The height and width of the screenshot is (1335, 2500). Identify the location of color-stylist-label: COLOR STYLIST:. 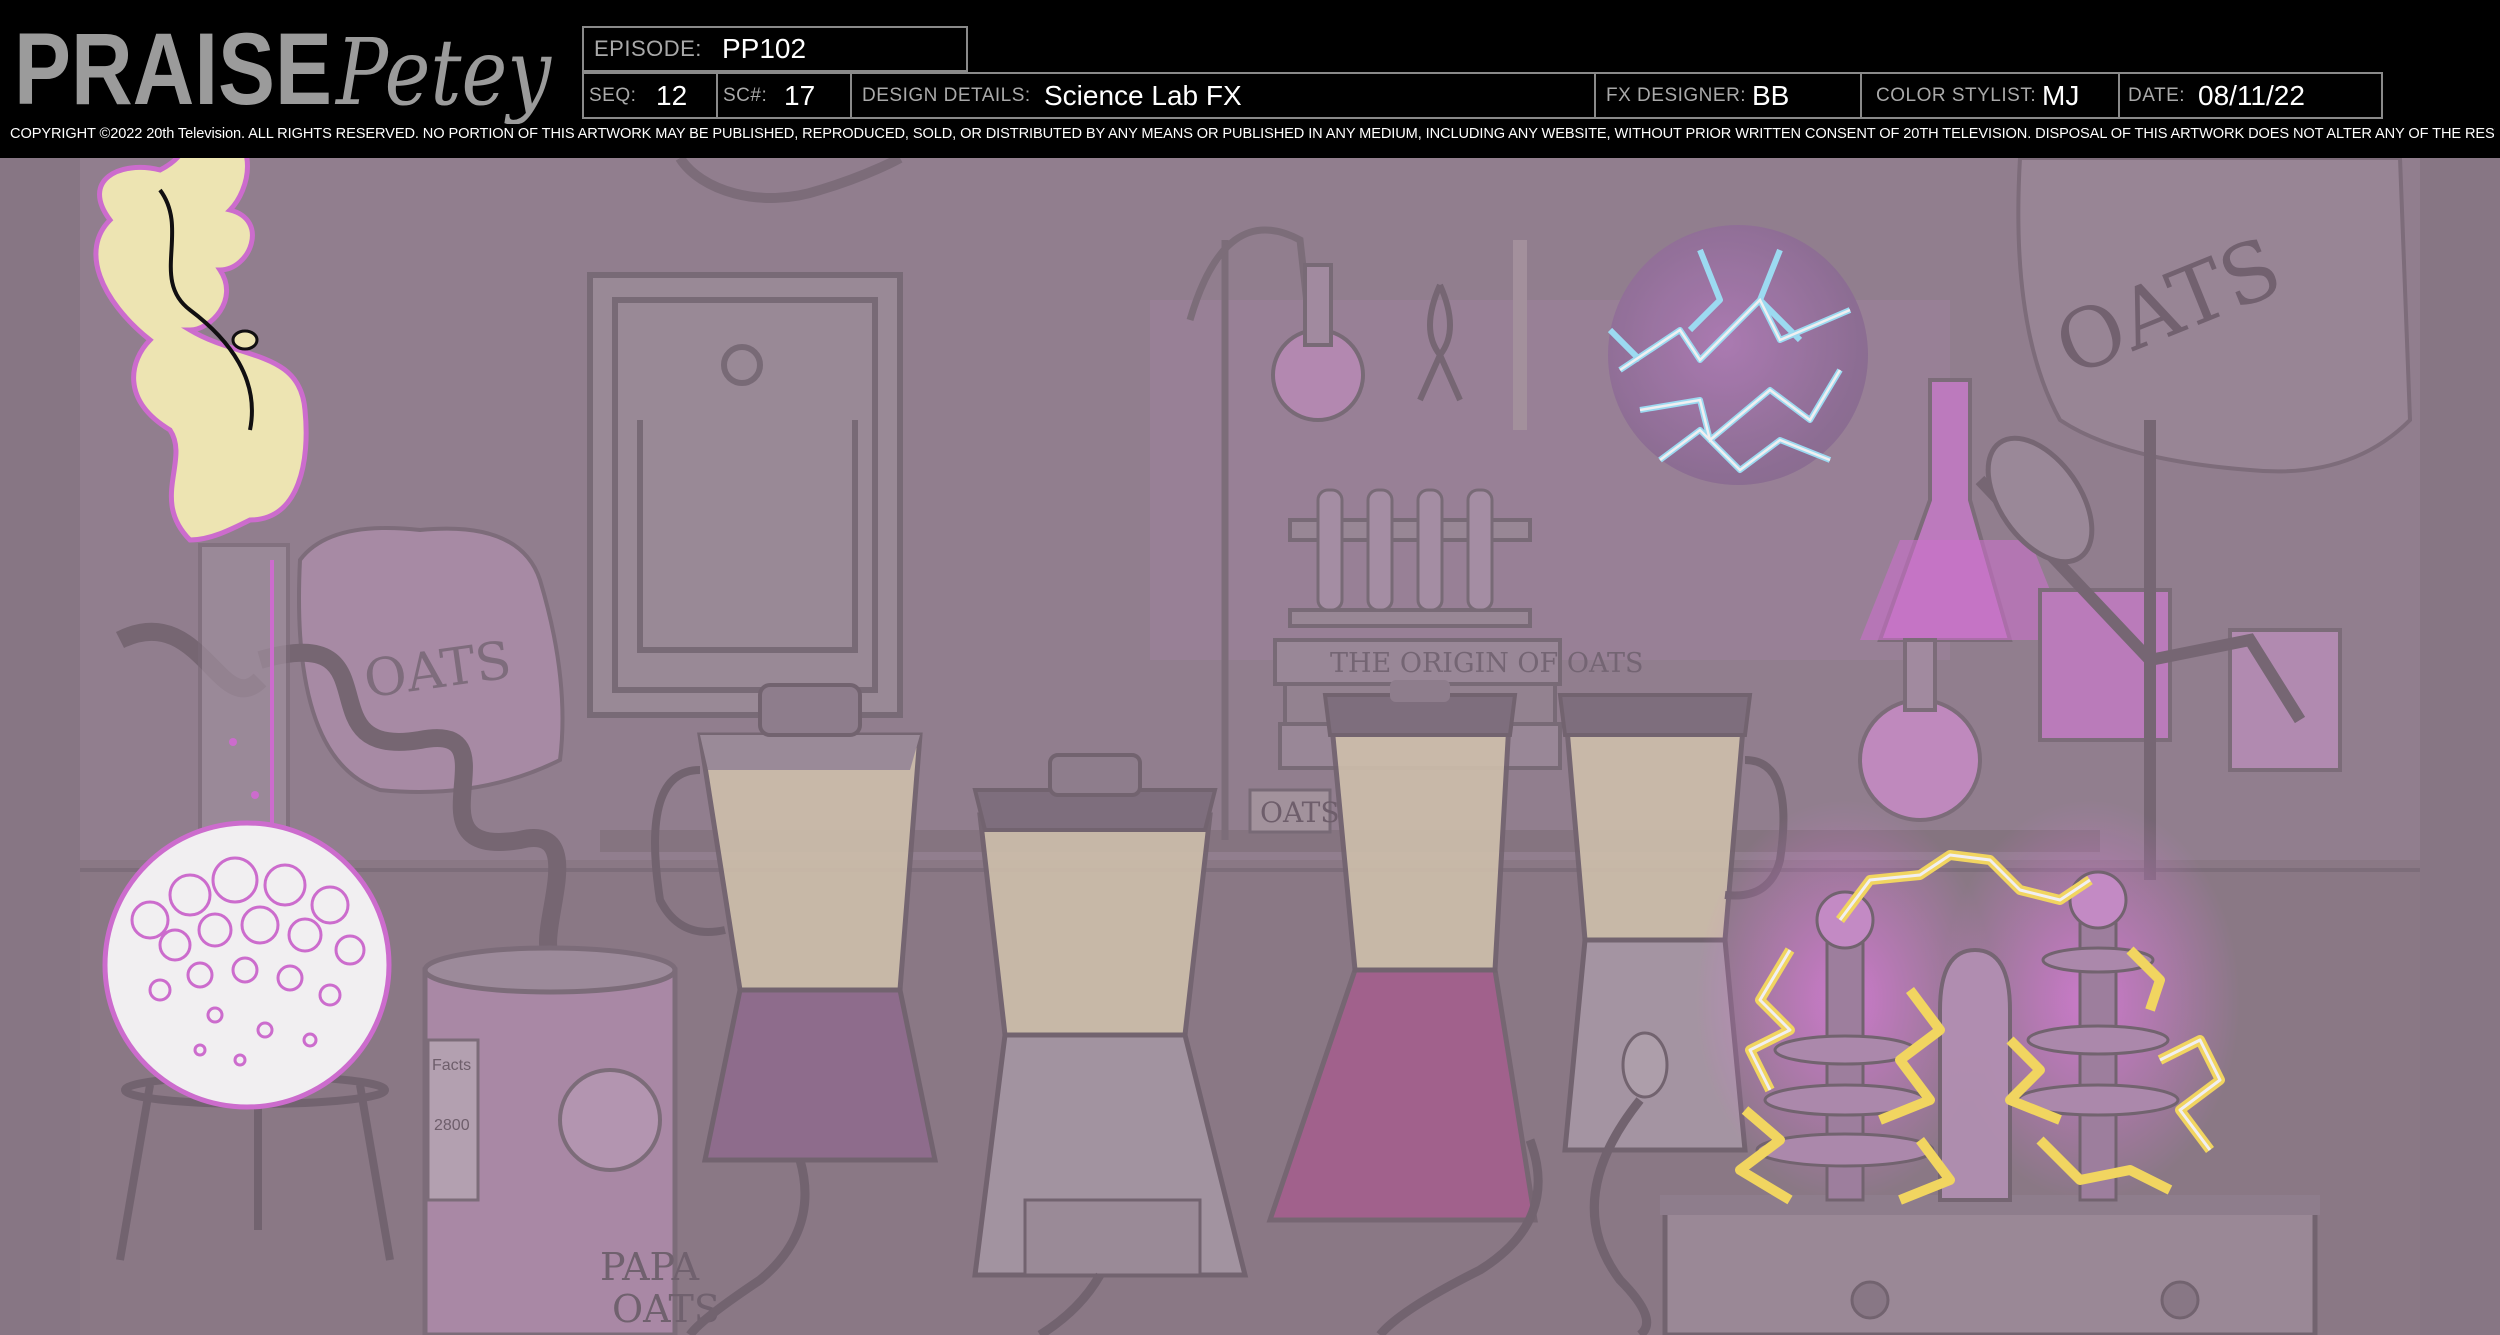
(1956, 95).